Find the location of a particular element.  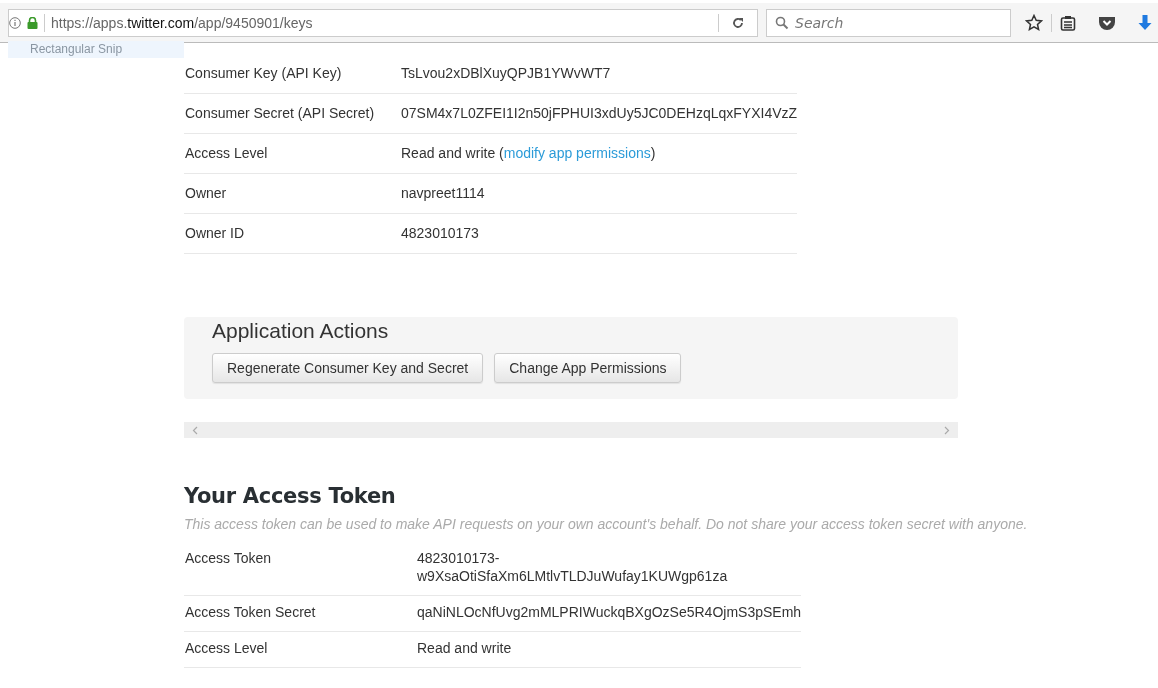

scroll-right-icon is located at coordinates (947, 430).